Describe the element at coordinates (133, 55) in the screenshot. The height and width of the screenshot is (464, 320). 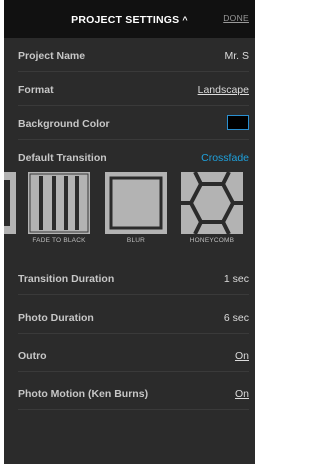
I see `project-name-row: Project Name Mr. S` at that location.